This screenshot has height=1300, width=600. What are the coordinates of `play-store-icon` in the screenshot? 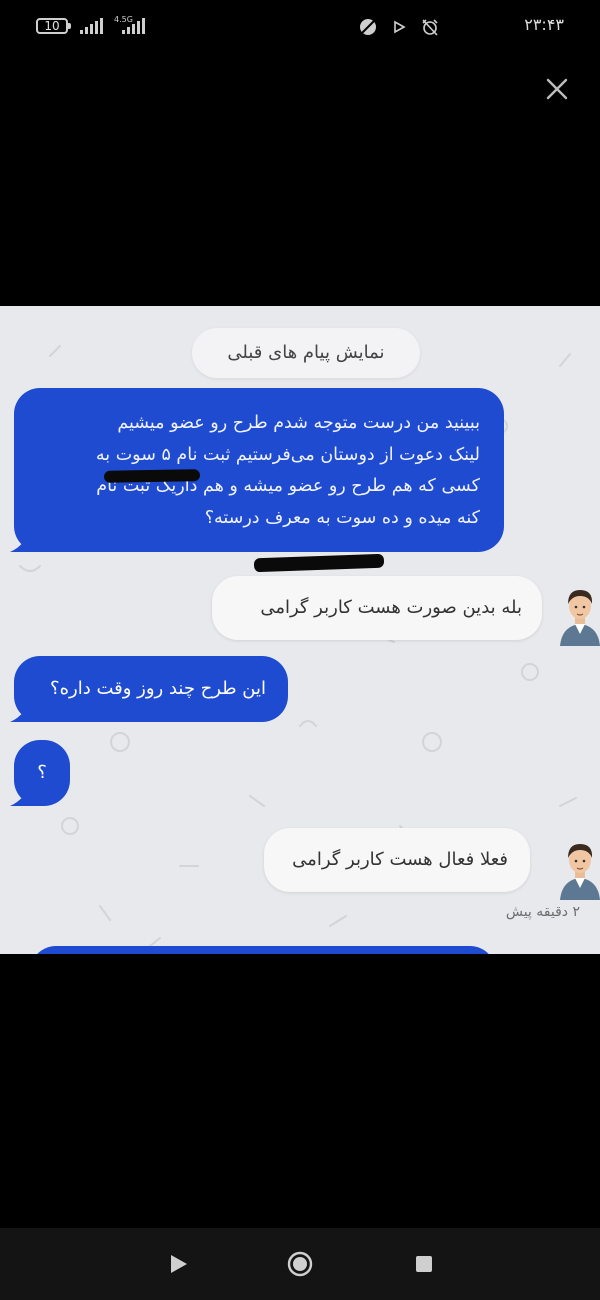 It's located at (400, 27).